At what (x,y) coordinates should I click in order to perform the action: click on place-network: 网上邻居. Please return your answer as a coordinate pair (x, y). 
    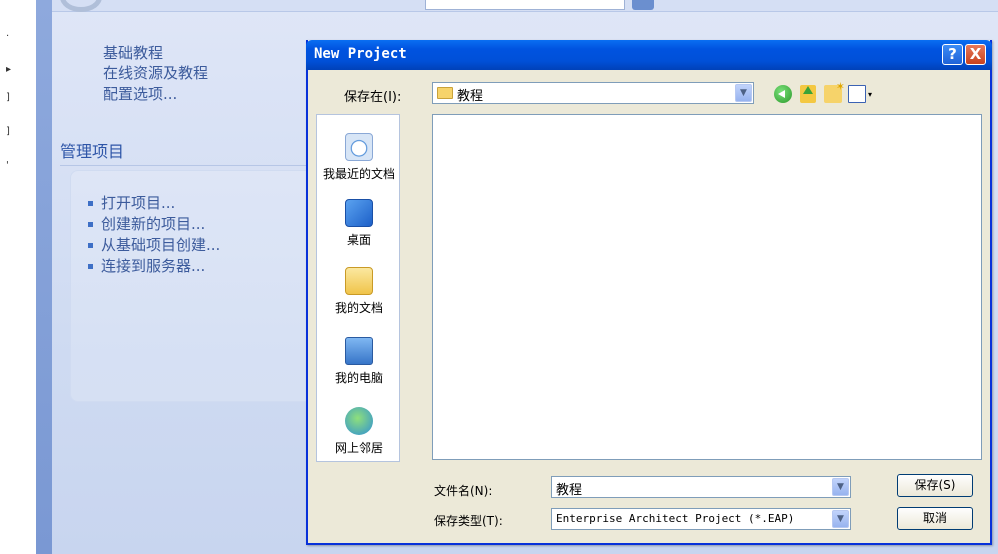
    Looking at the image, I should click on (359, 431).